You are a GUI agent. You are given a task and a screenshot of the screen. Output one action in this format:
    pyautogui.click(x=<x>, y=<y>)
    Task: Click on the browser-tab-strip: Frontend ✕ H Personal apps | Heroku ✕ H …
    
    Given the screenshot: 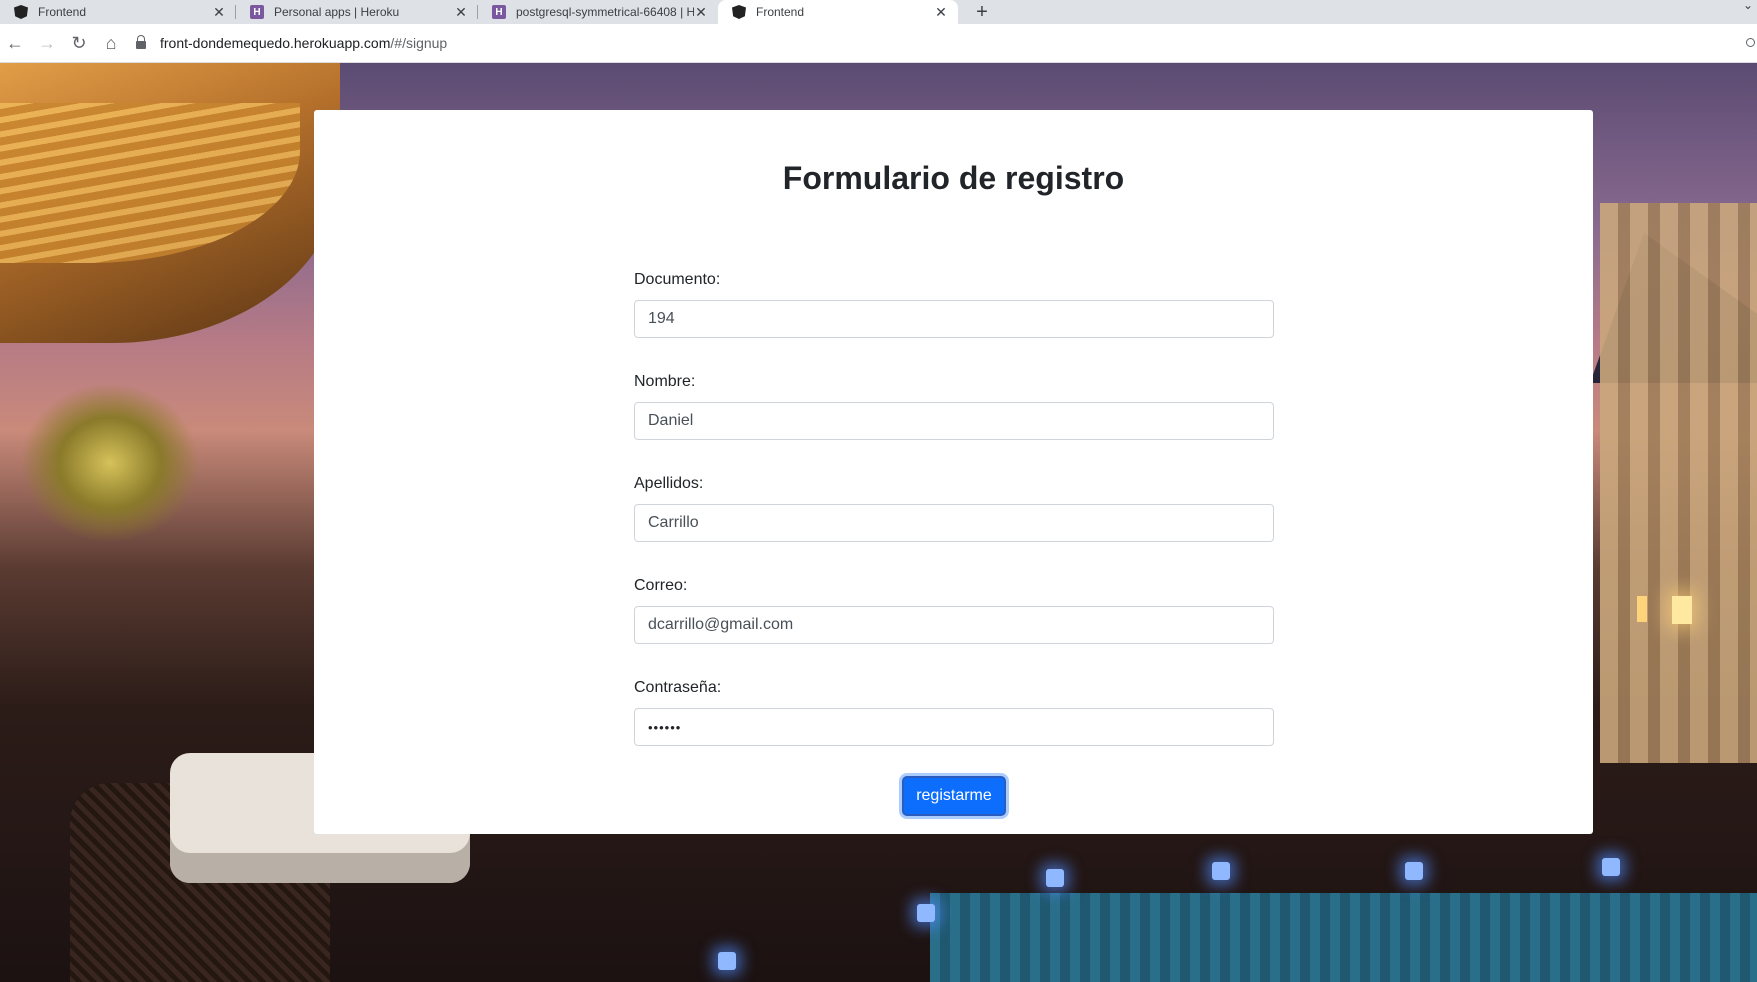 What is the action you would take?
    pyautogui.click(x=878, y=12)
    